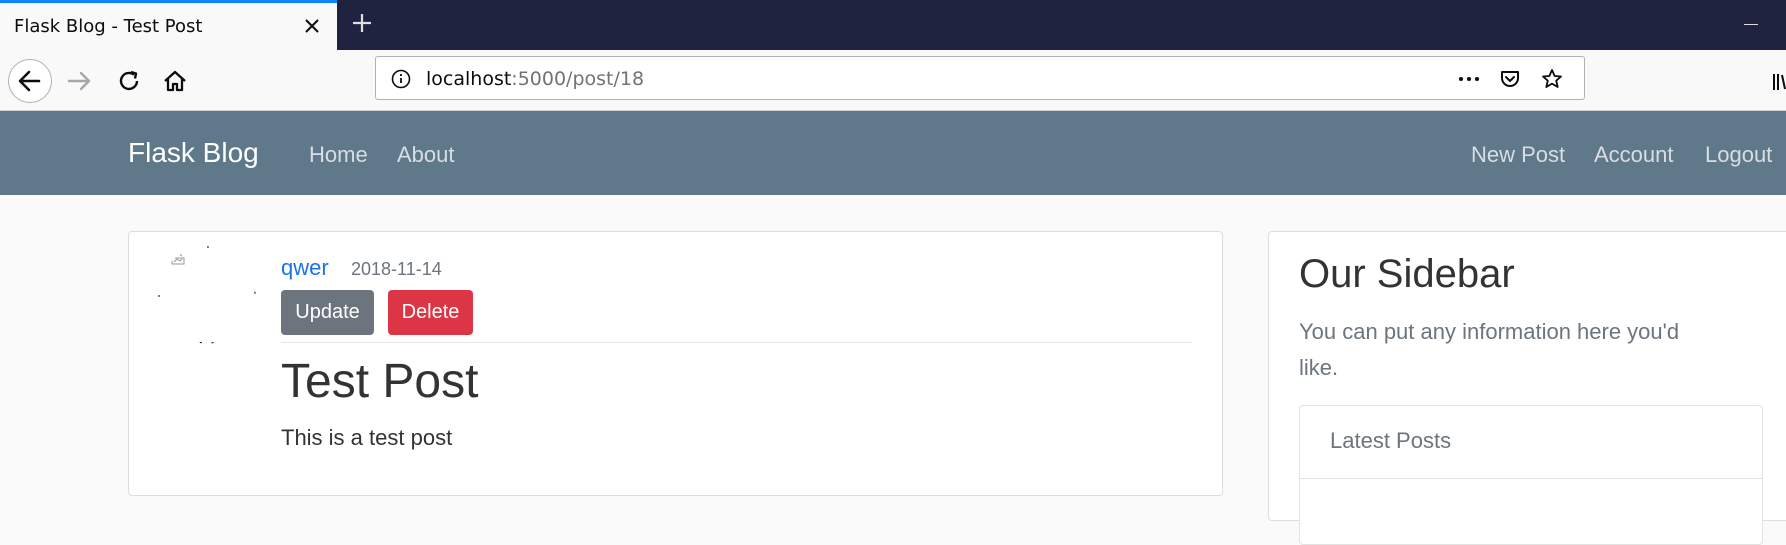  What do you see at coordinates (1751, 24) in the screenshot?
I see `minimize-window-icon` at bounding box center [1751, 24].